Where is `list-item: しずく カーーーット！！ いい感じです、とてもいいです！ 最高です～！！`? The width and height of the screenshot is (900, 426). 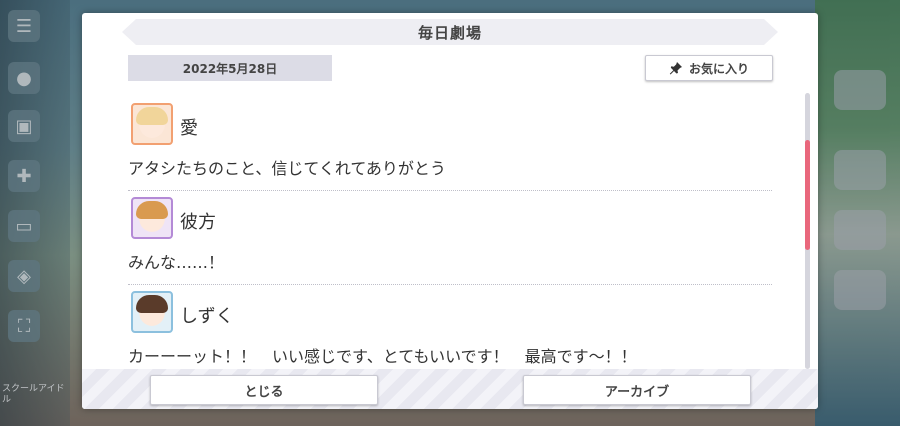 list-item: しずく カーーーット！！ いい感じです、とてもいいです！ 最高です～！！ is located at coordinates (450, 327).